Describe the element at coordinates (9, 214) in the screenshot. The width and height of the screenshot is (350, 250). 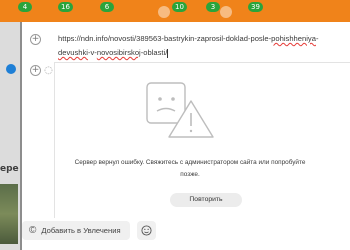
I see `background-photo` at that location.